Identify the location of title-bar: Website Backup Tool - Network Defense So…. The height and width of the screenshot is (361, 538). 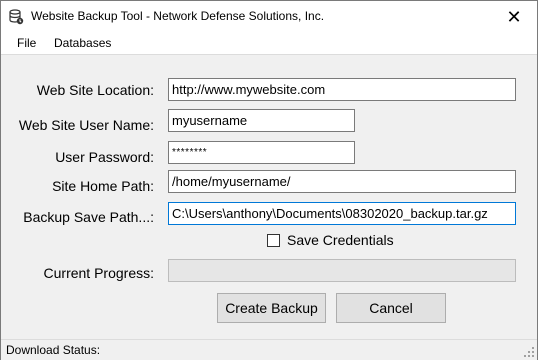
(269, 16).